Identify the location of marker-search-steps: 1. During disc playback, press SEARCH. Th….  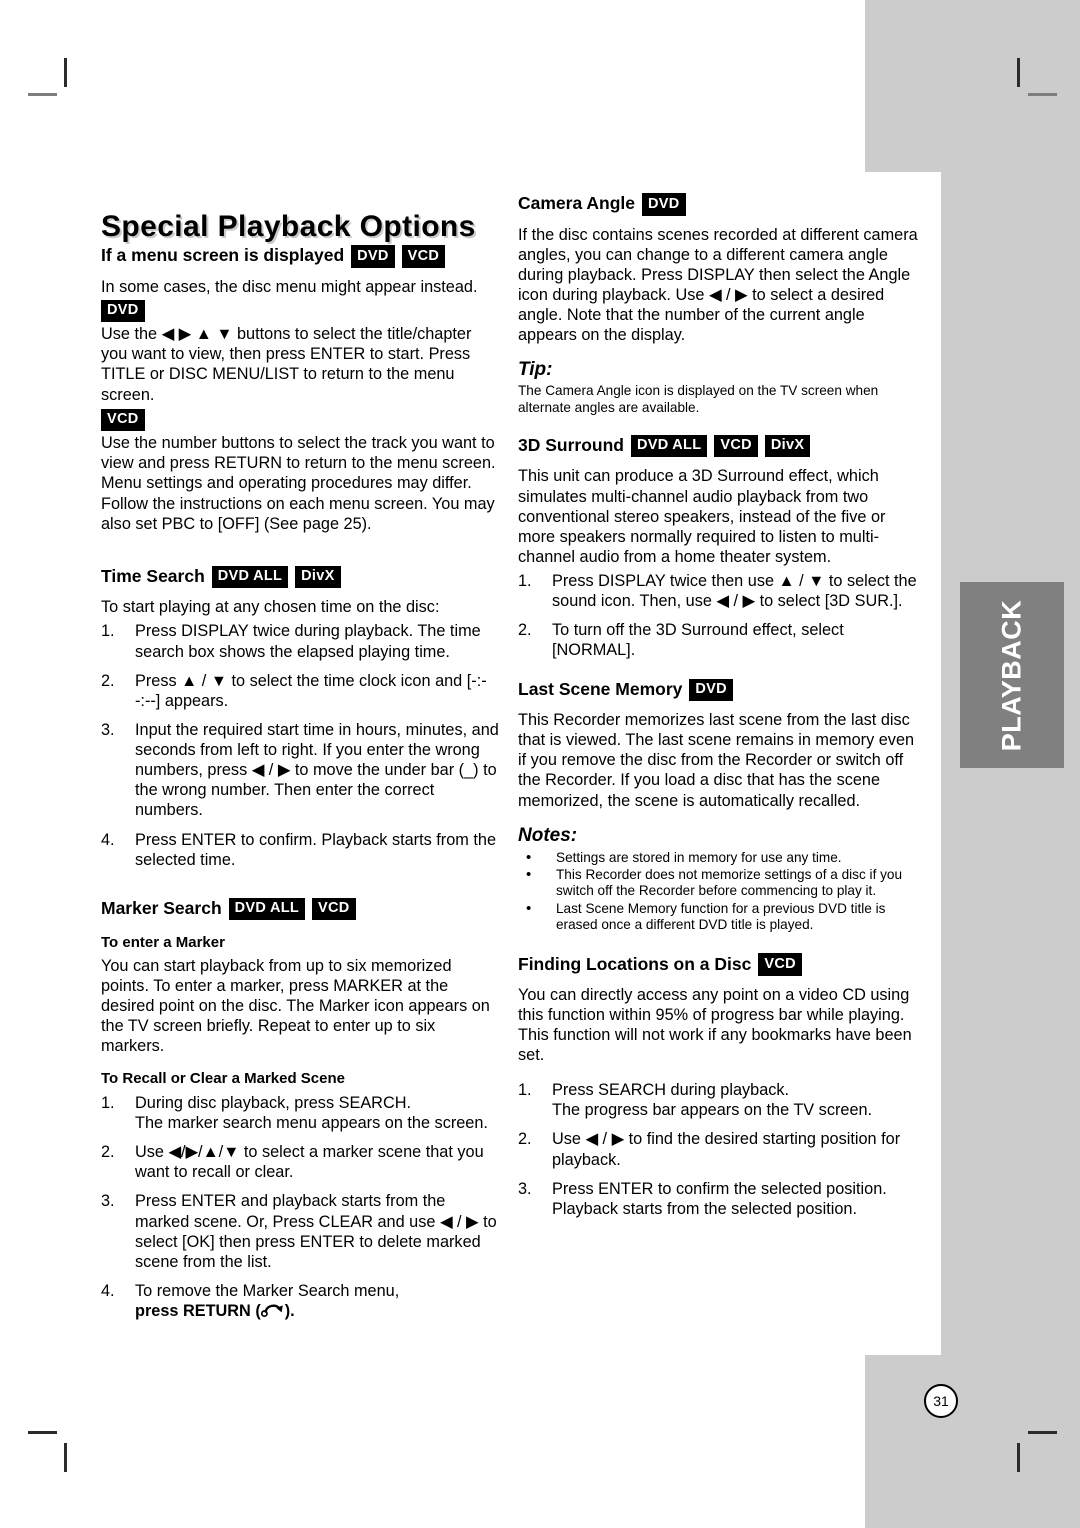
(301, 1208).